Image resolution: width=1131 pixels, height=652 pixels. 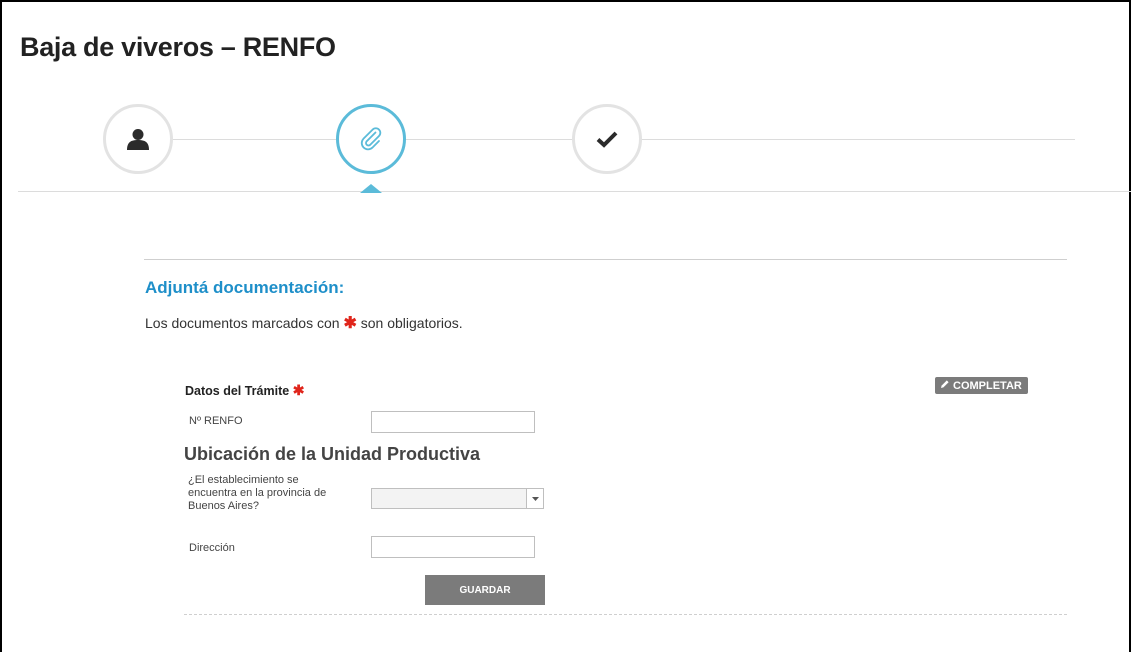 I want to click on group-title-text: Datos del Trámite, so click(x=237, y=391).